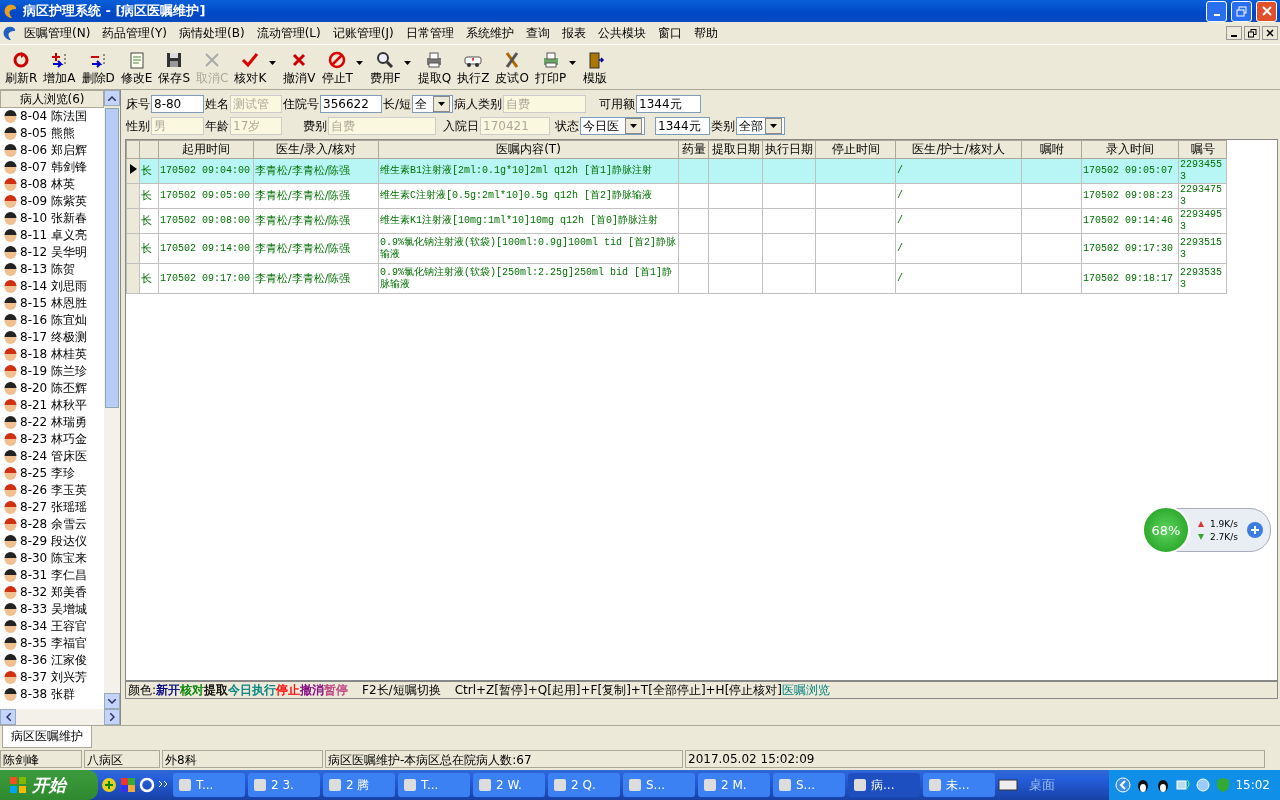  Describe the element at coordinates (1270, 33) in the screenshot. I see `close-button` at that location.